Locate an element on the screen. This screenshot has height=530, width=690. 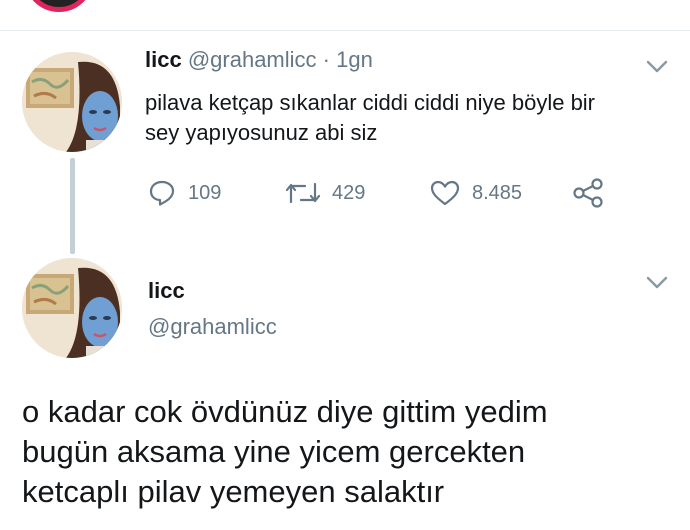
thread-connector-line is located at coordinates (72, 206).